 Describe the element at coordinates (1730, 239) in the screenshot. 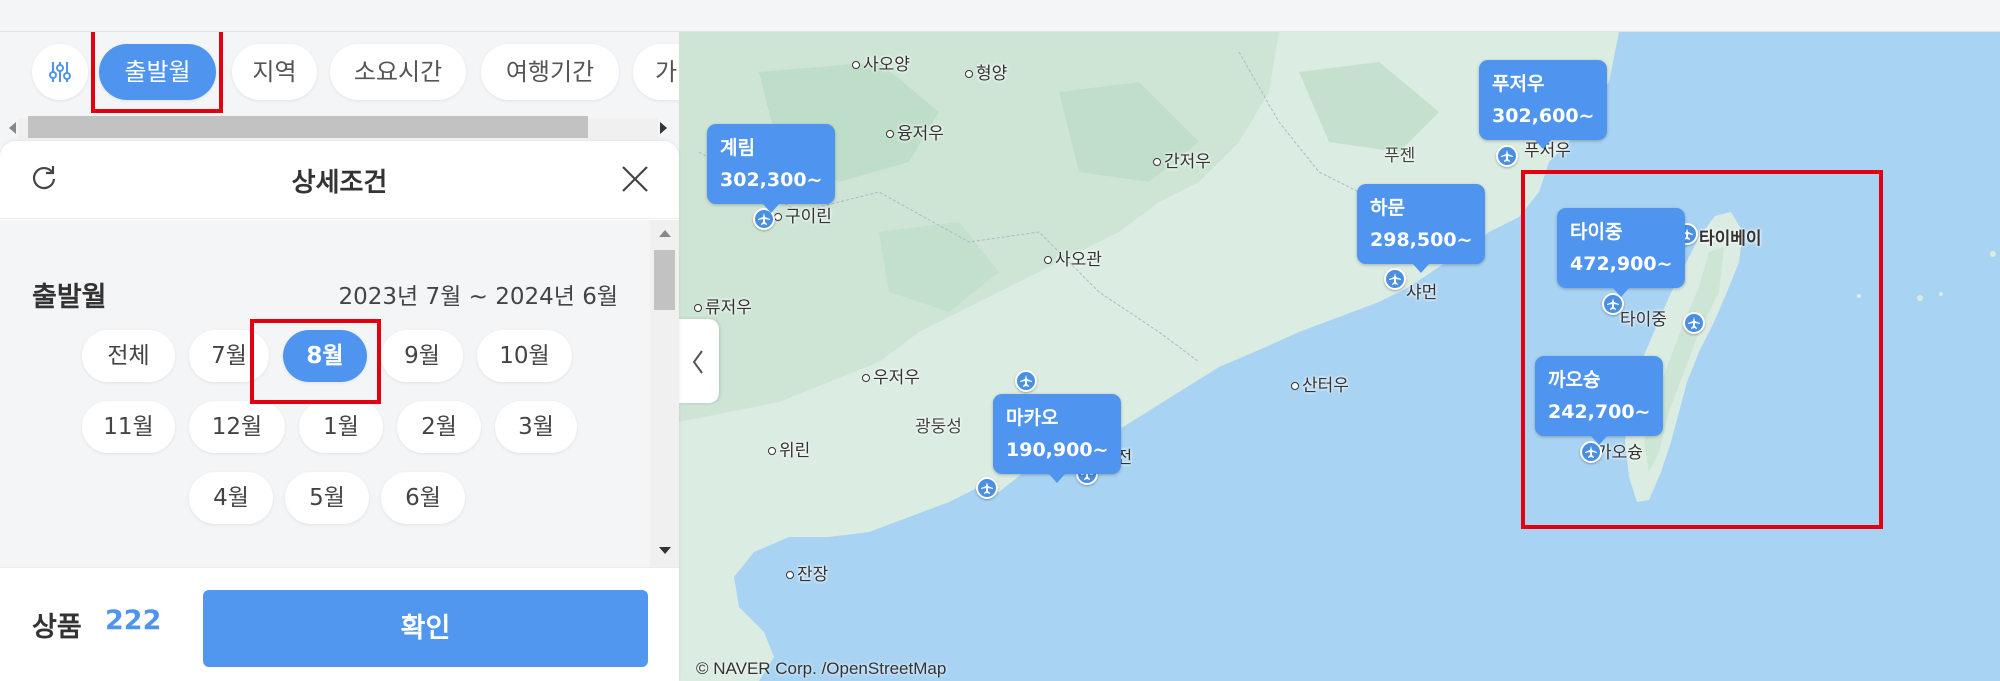

I see `map-label-taipei: 타이베이` at that location.